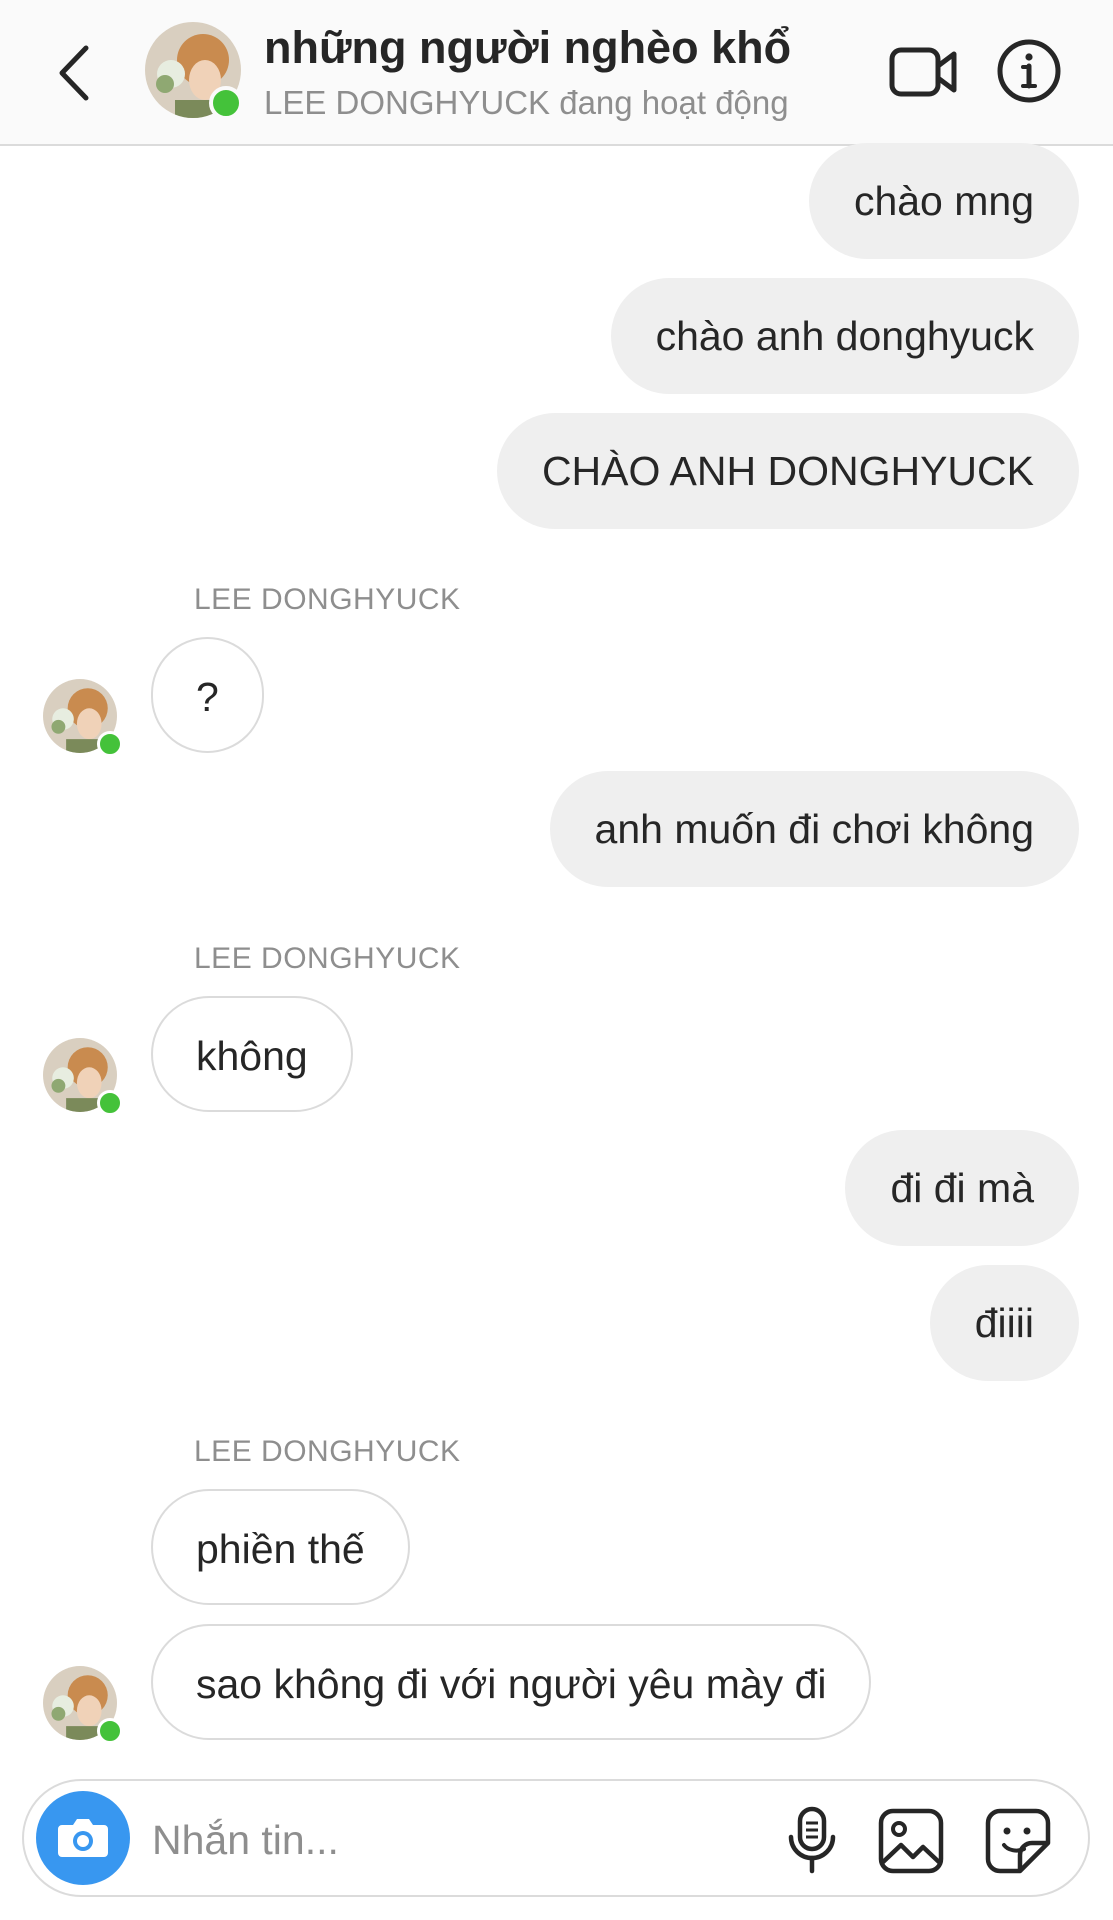 The width and height of the screenshot is (1113, 1920). What do you see at coordinates (787, 471) in the screenshot?
I see `outgoing-message: CHÀO ANH DONGHYUCK` at bounding box center [787, 471].